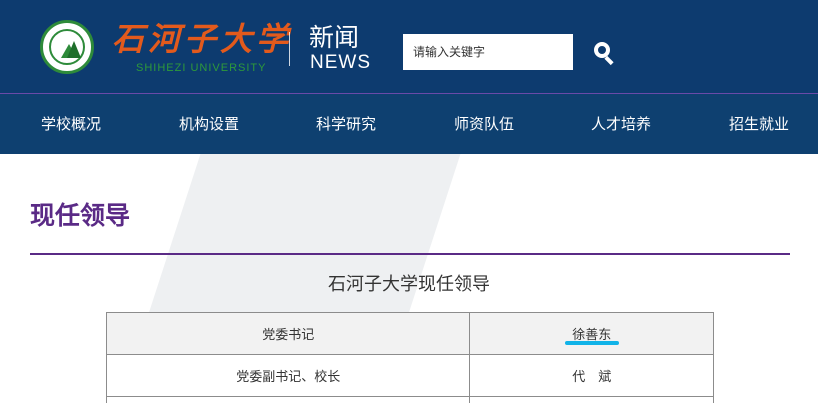 Image resolution: width=818 pixels, height=403 pixels. What do you see at coordinates (288, 333) in the screenshot?
I see `position-cell: 党委书记` at bounding box center [288, 333].